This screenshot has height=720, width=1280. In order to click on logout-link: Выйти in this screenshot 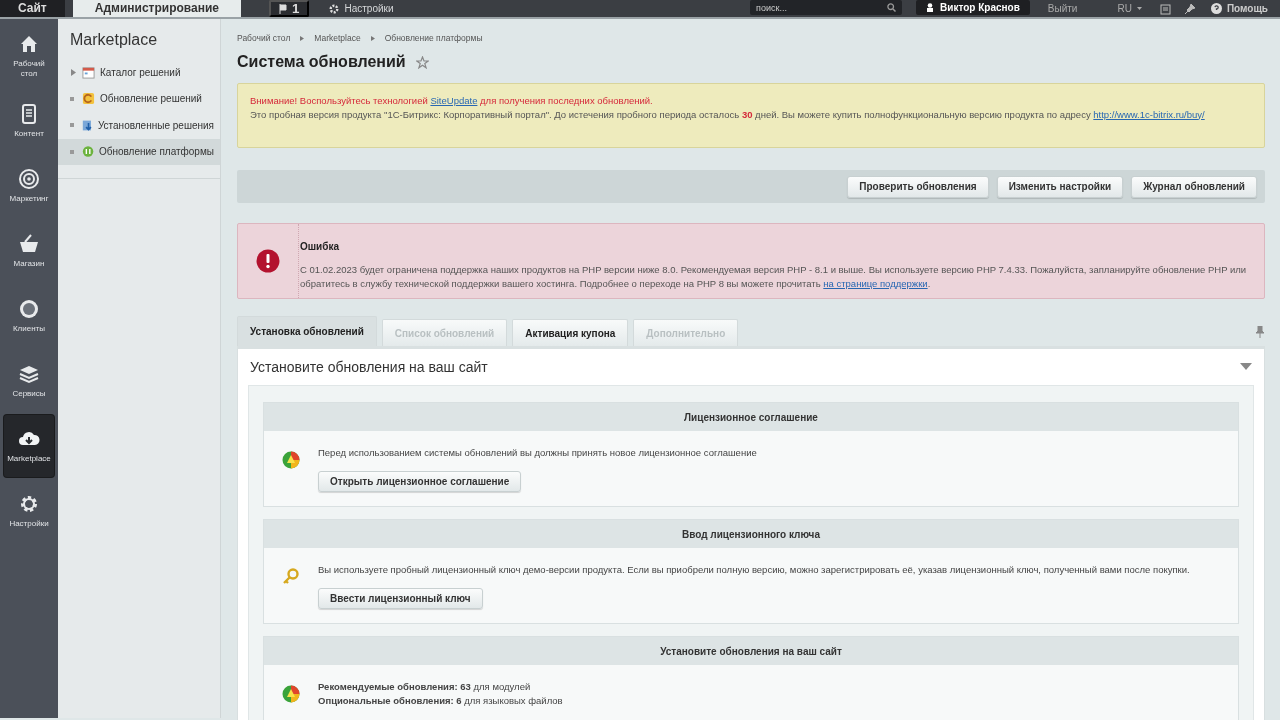, I will do `click(1062, 8)`.